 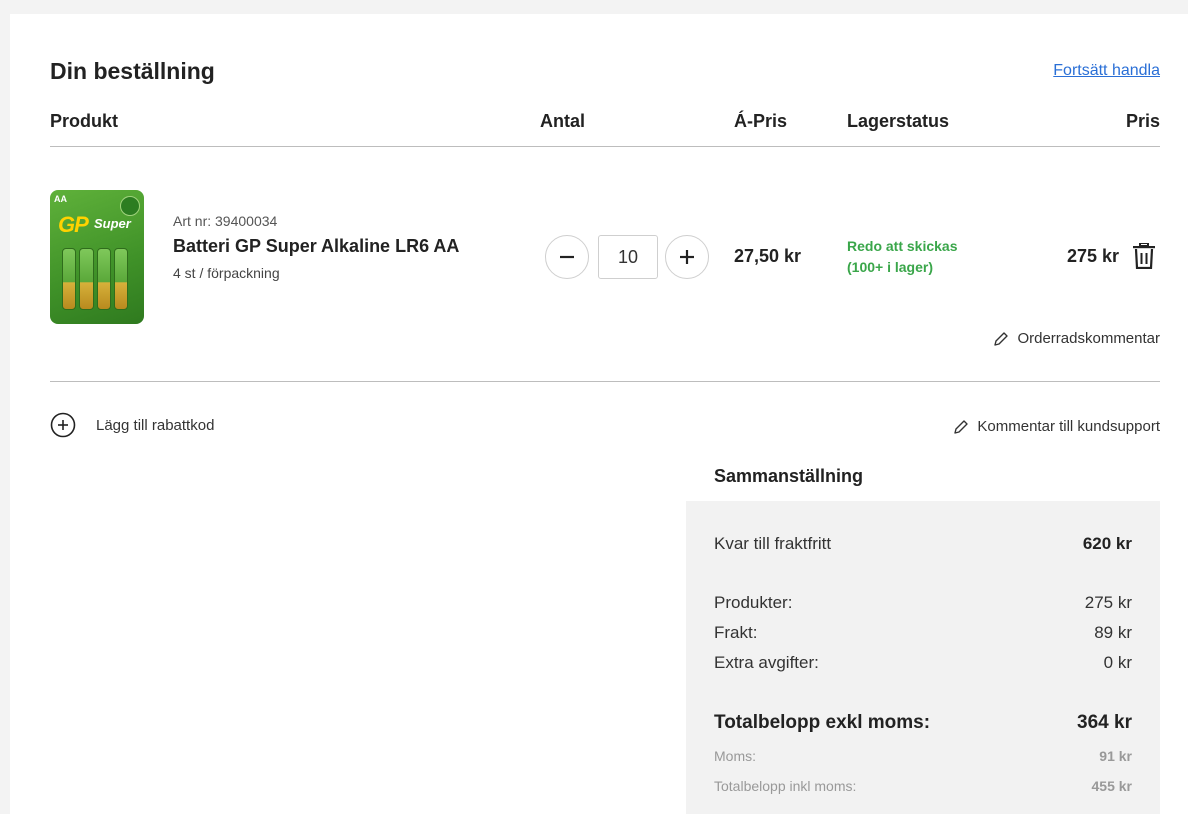 What do you see at coordinates (84, 121) in the screenshot?
I see `column-header-product: Produkt` at bounding box center [84, 121].